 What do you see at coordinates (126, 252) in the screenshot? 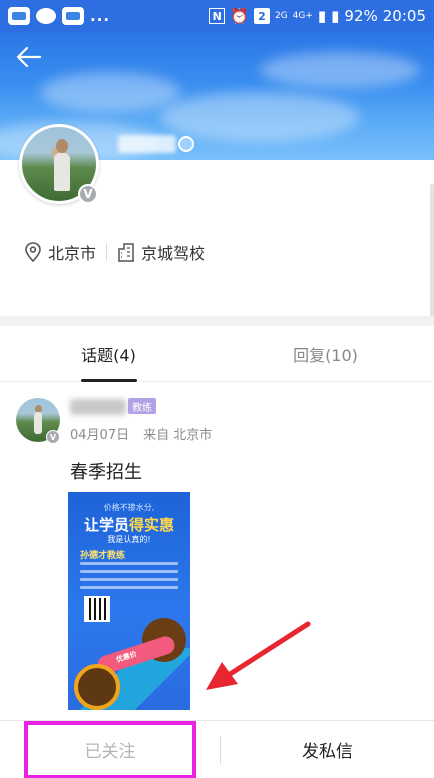
I see `building-icon` at bounding box center [126, 252].